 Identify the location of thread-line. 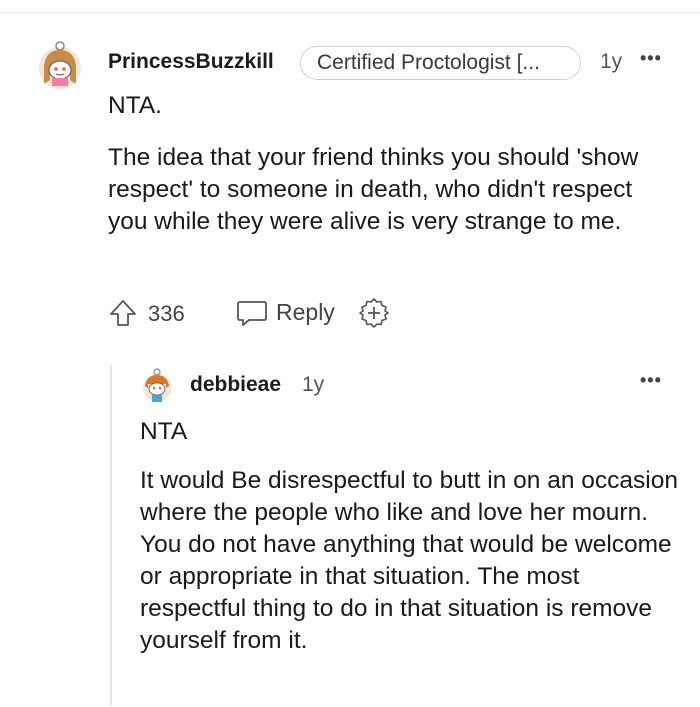
(111, 535).